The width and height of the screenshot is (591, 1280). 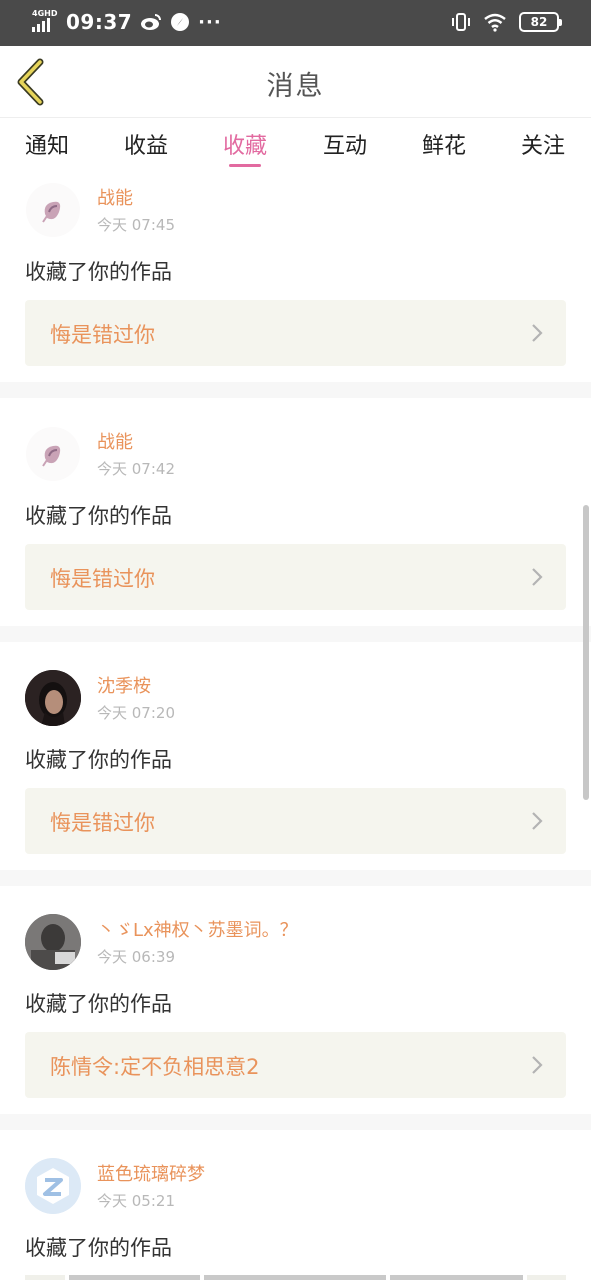 I want to click on username: 蓝色琉璃碎梦, so click(x=151, y=1173).